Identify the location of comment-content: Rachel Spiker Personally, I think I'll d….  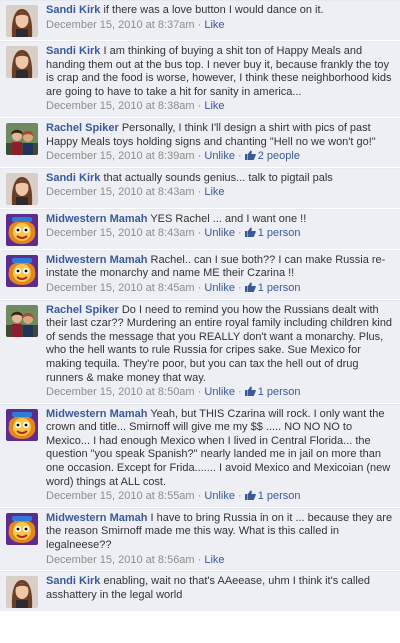
(220, 135).